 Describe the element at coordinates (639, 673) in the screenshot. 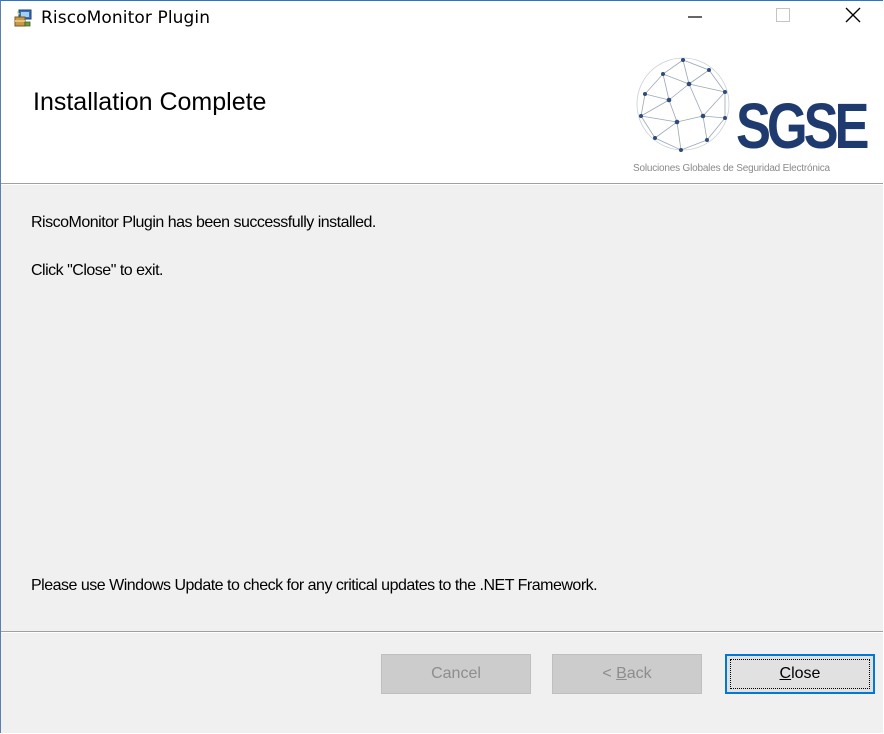

I see `back-label-rest: ack` at that location.